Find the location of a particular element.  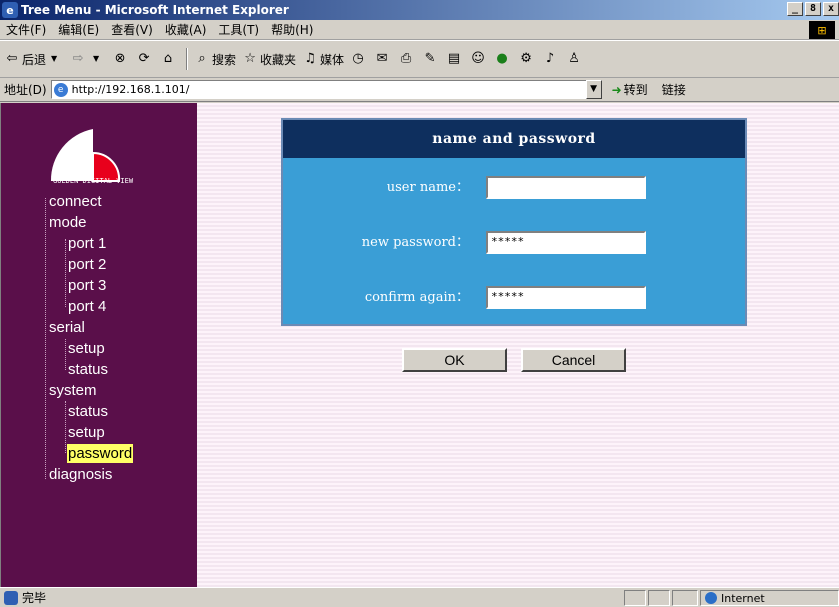

tool-button: ⚙ is located at coordinates (527, 59).